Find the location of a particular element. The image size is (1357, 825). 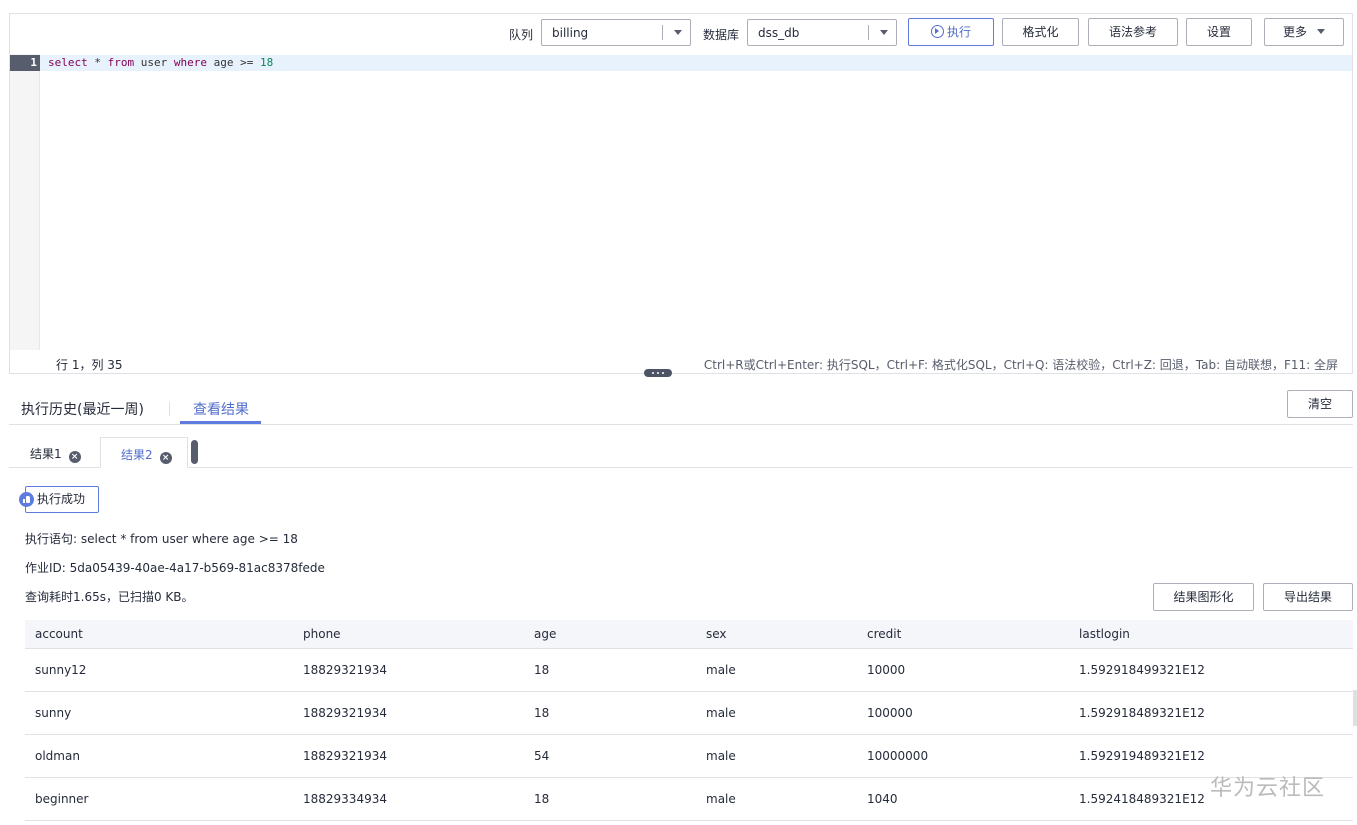

clear-button: 清空 is located at coordinates (1320, 404).